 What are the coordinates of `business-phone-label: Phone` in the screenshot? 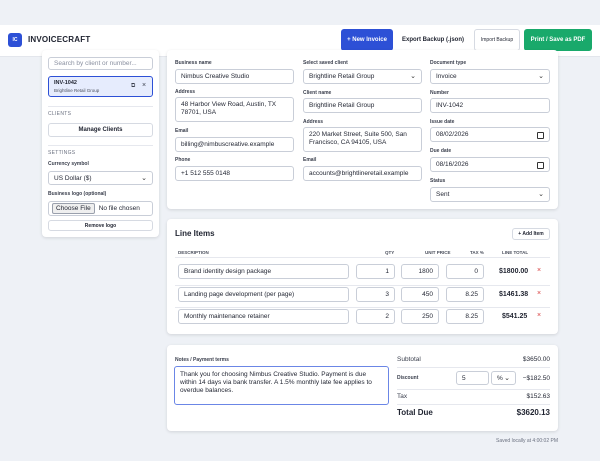 It's located at (183, 160).